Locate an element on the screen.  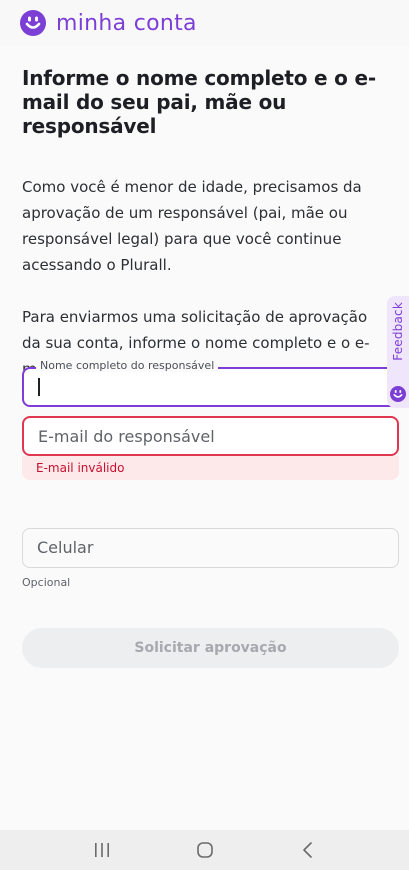
recent-apps-button is located at coordinates (102, 850).